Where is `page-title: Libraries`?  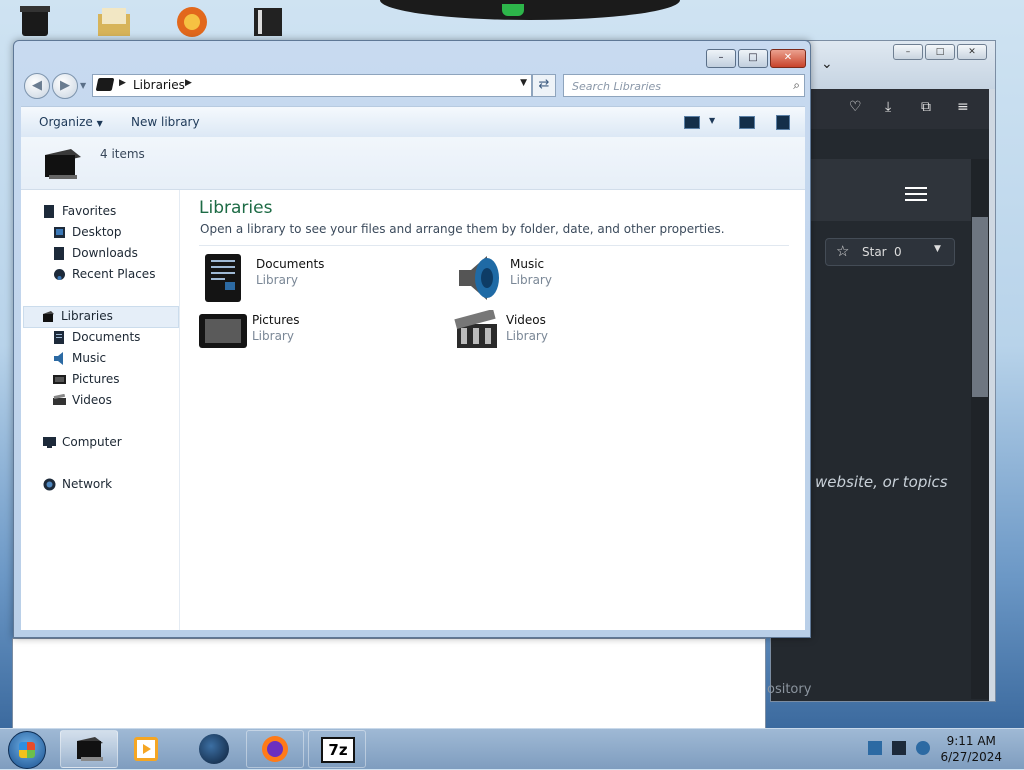
page-title: Libraries is located at coordinates (236, 208).